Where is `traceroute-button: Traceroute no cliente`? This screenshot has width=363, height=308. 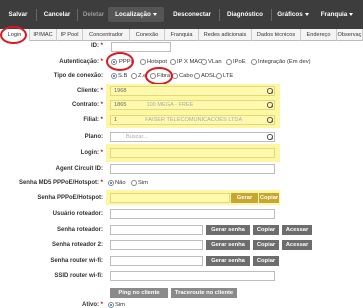 traceroute-button: Traceroute no cliente is located at coordinates (204, 293).